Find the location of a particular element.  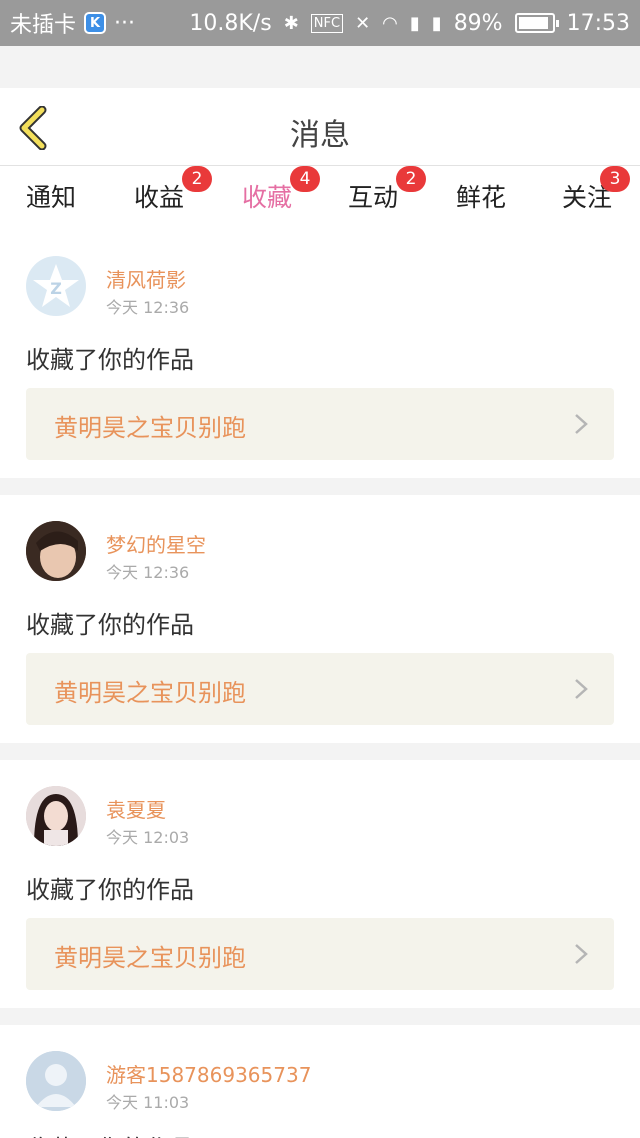

user-name: 梦幻的星空 is located at coordinates (156, 543).